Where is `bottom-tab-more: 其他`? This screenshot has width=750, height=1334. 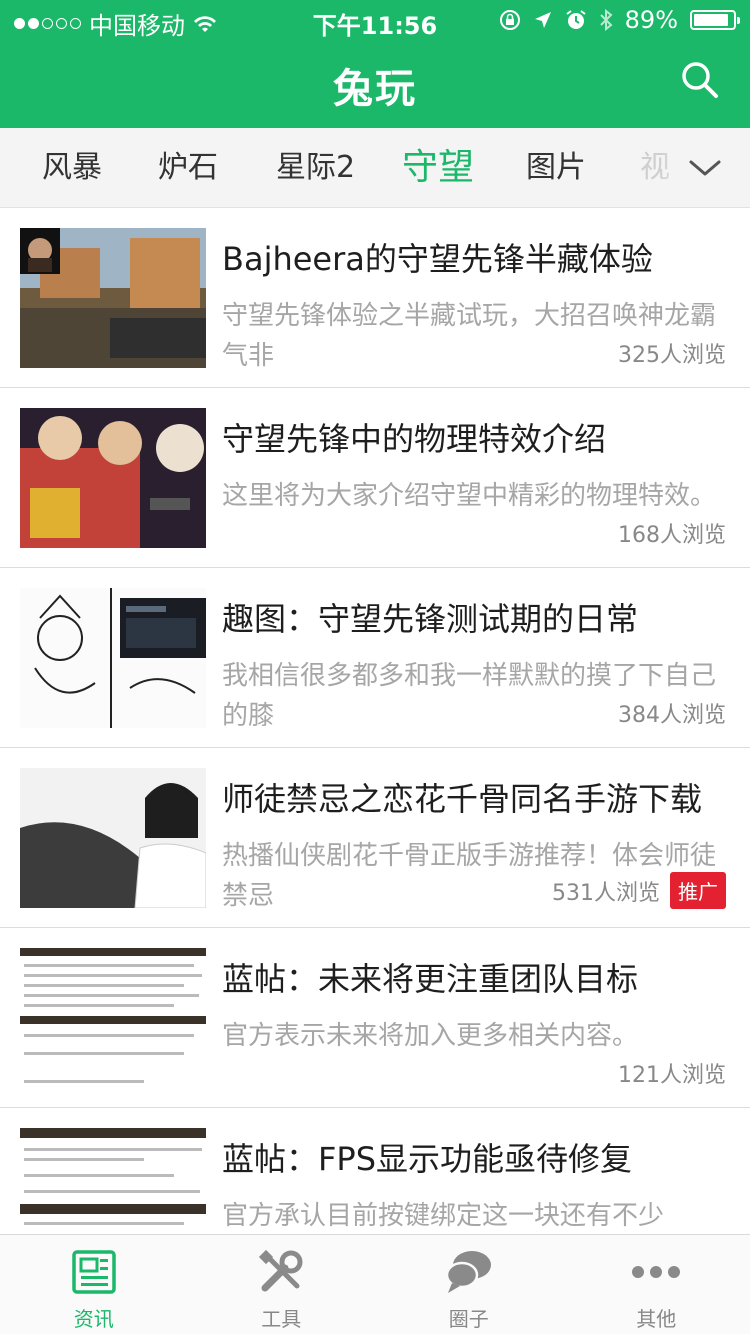
bottom-tab-more: 其他 is located at coordinates (656, 1284).